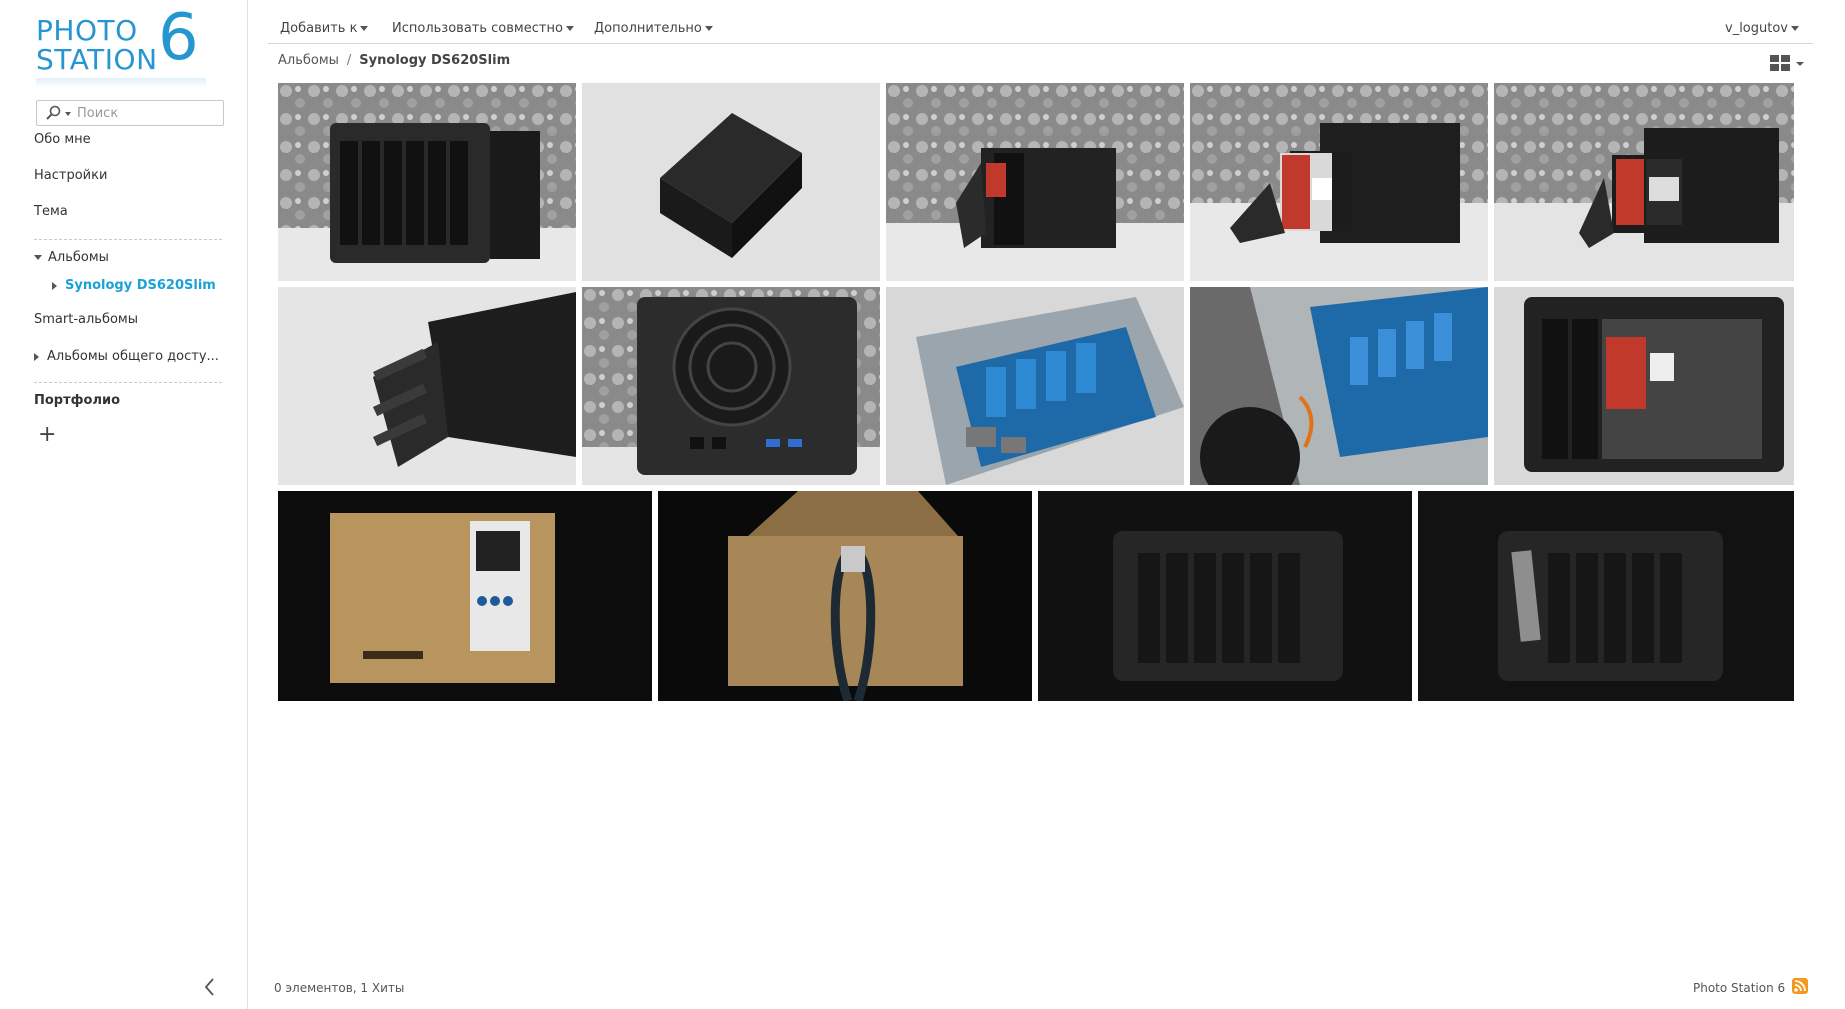 This screenshot has height=1009, width=1845. I want to click on footer-brand: Photo Station 6, so click(1739, 988).